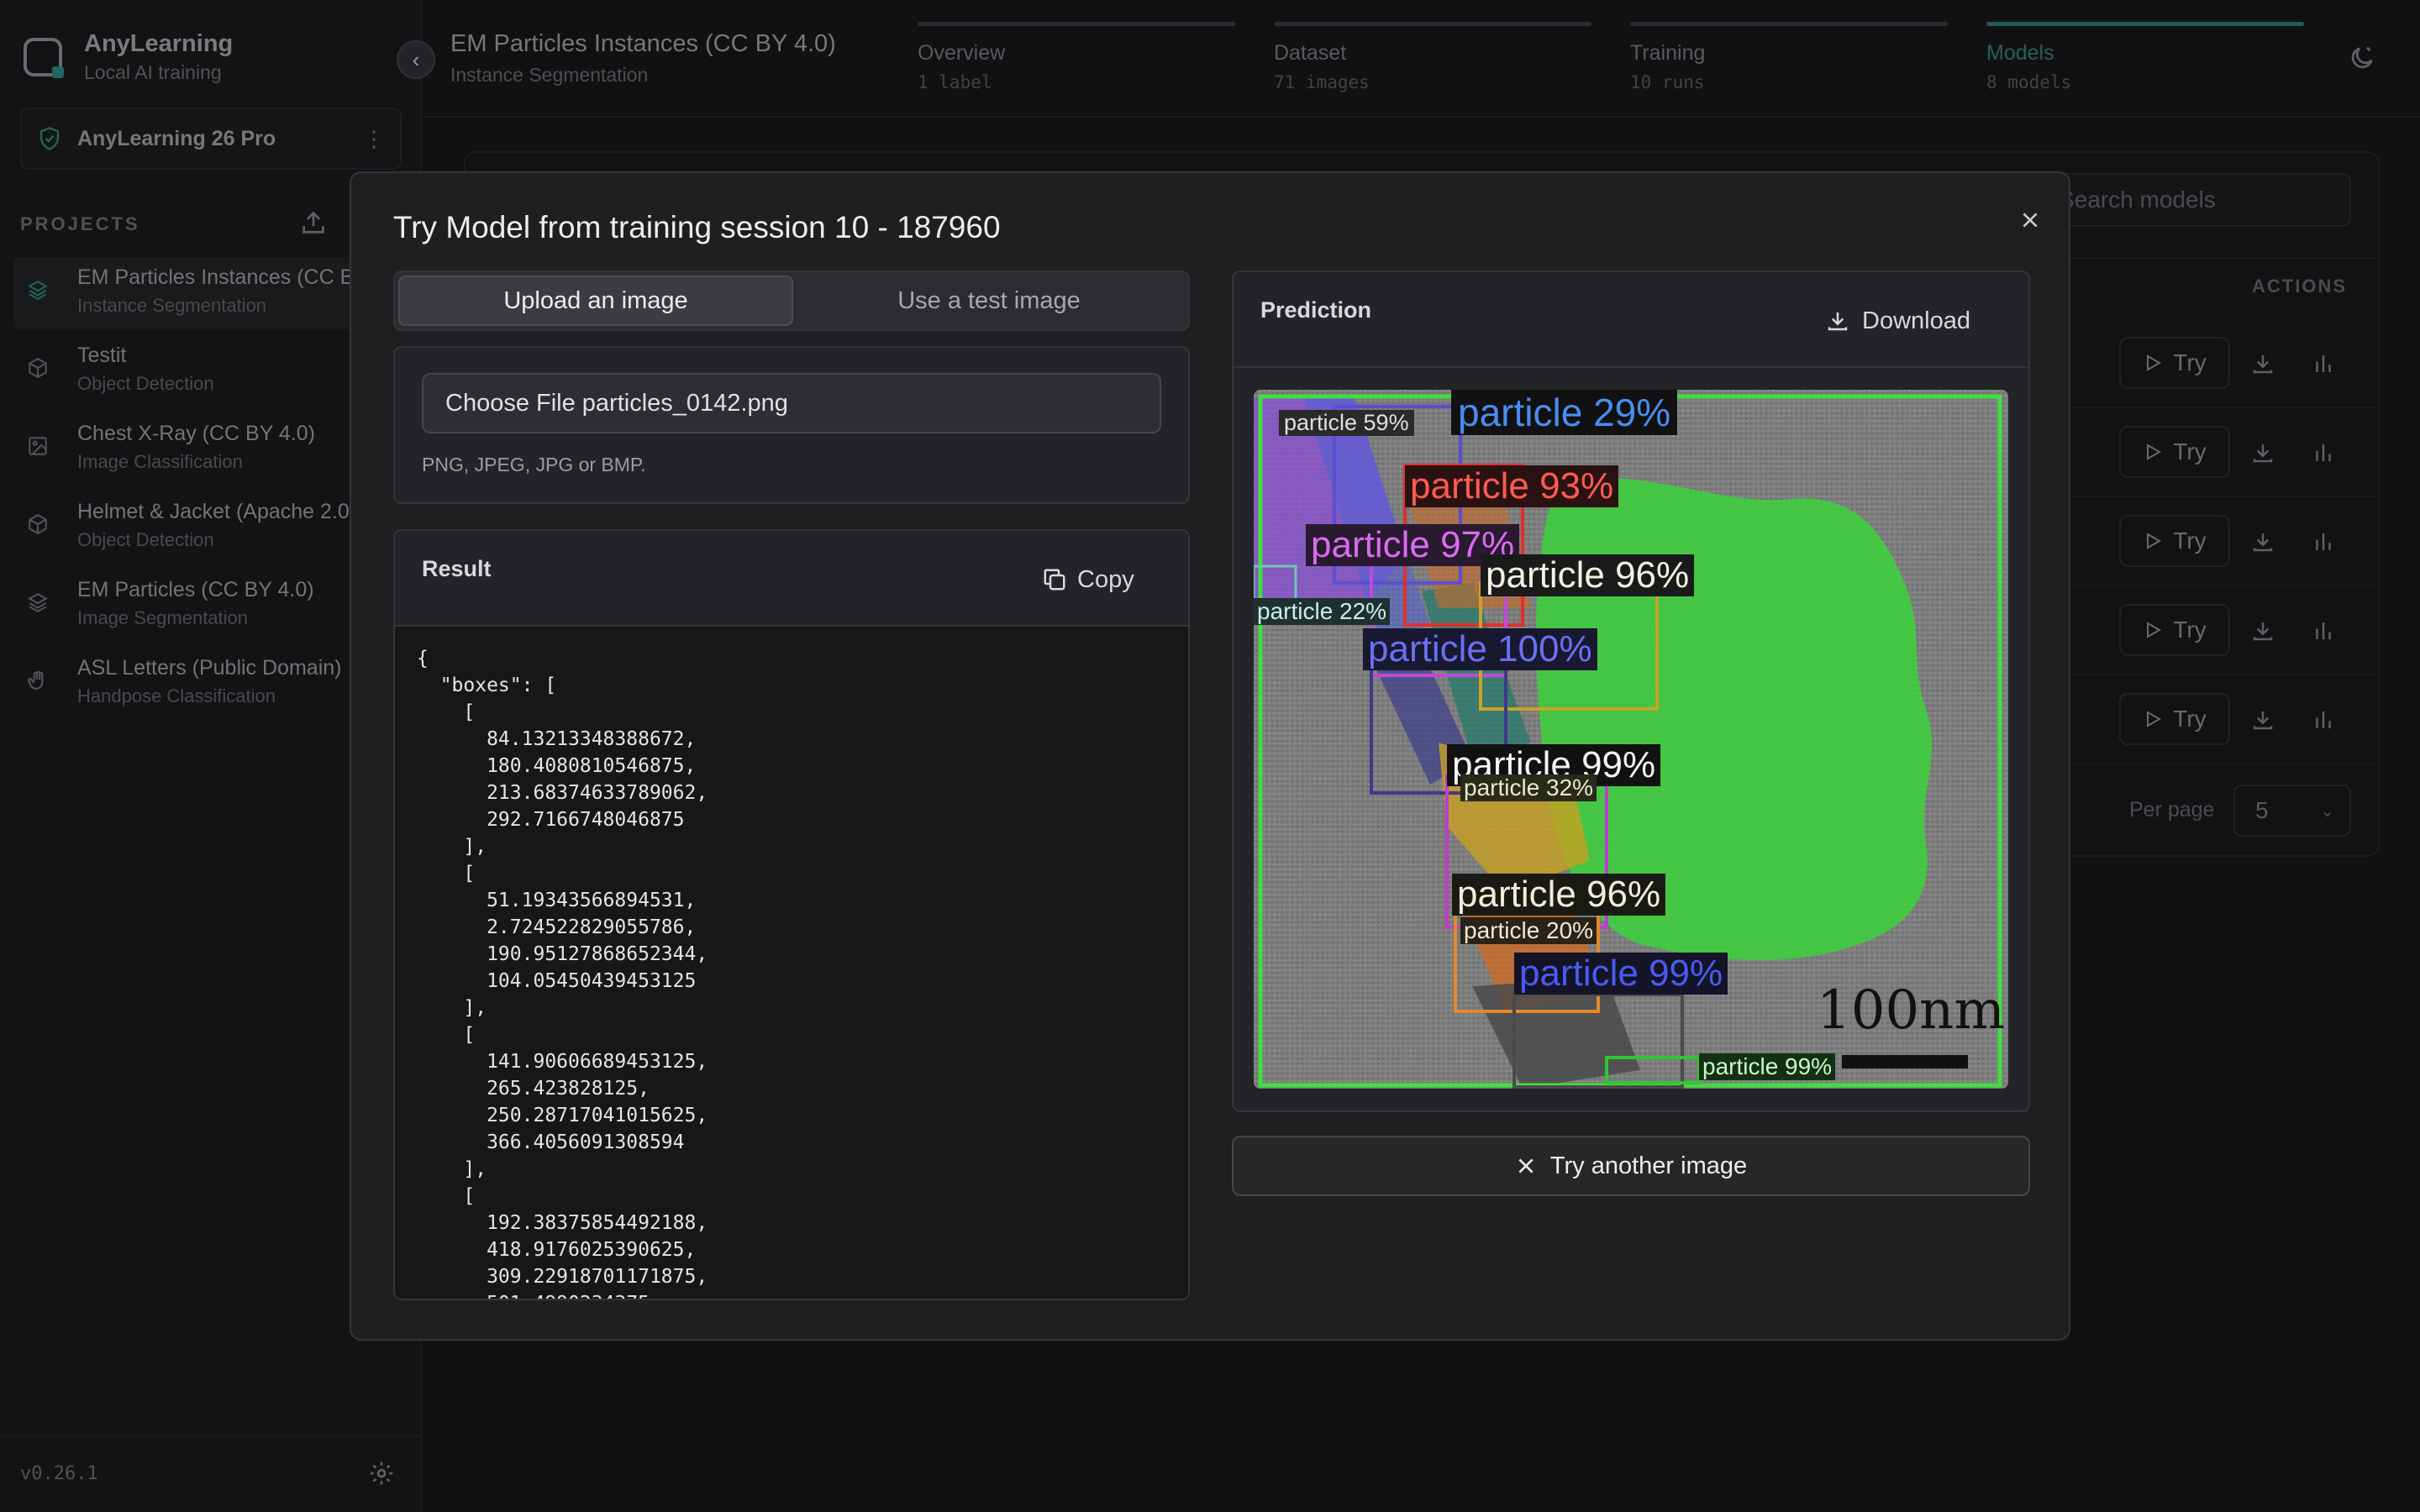 The height and width of the screenshot is (1512, 2420). Describe the element at coordinates (1916, 320) in the screenshot. I see `download-label: Download` at that location.